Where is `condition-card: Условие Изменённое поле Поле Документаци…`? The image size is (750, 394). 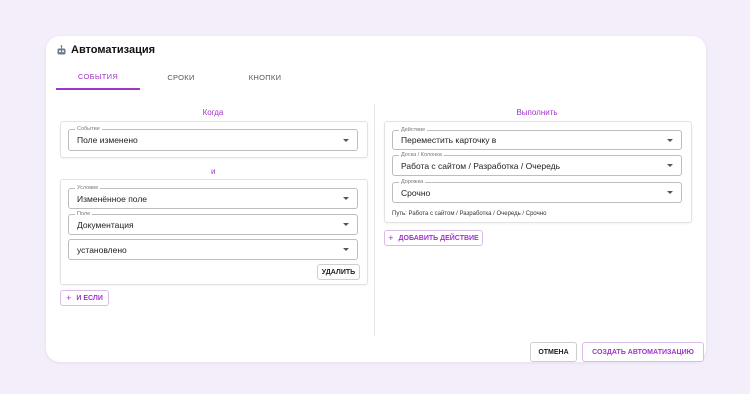 condition-card: Условие Изменённое поле Поле Документаци… is located at coordinates (214, 232).